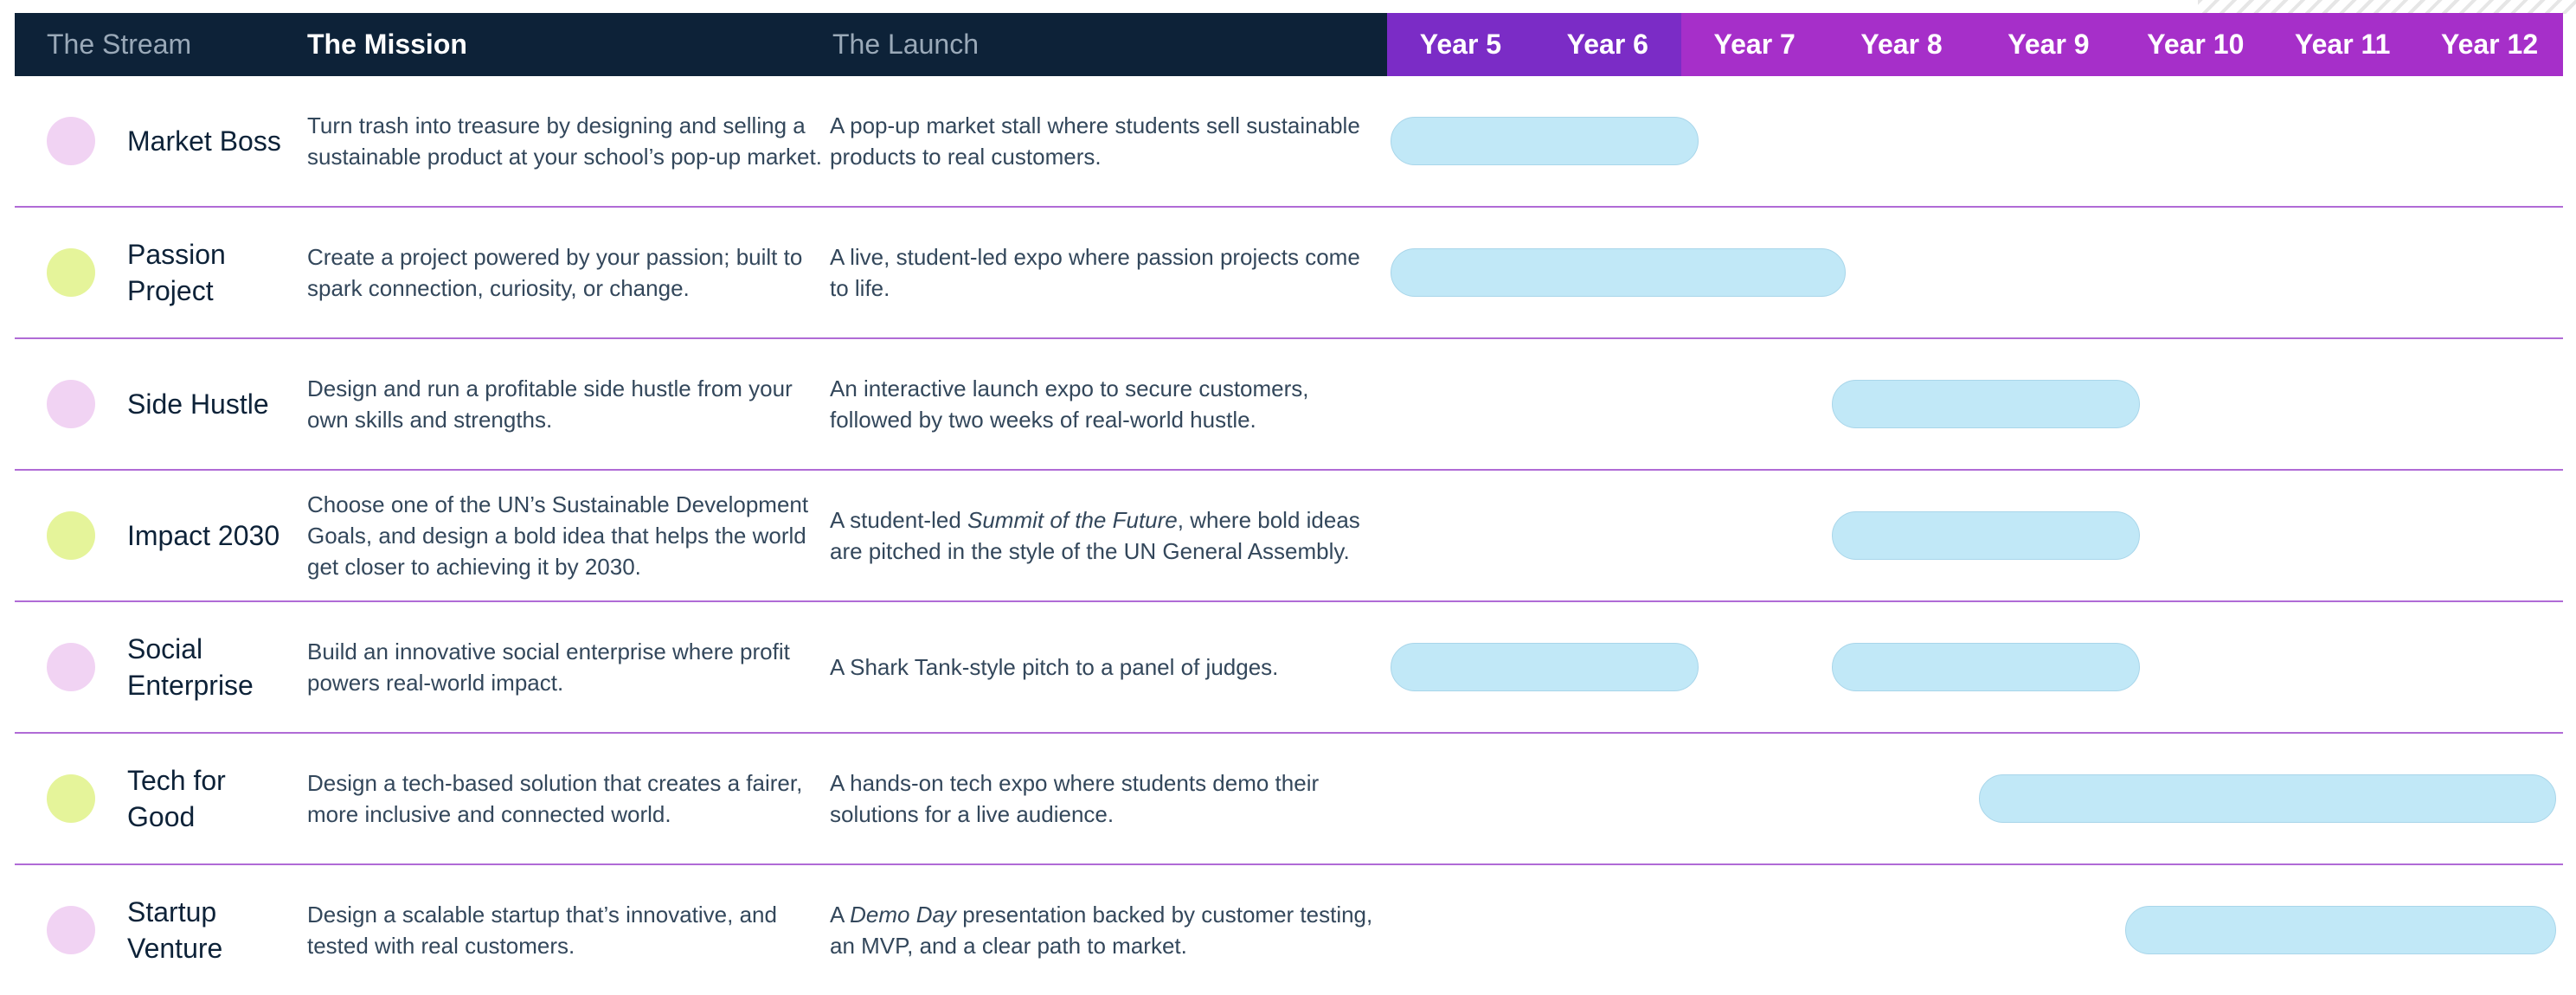 This screenshot has height=995, width=2576. What do you see at coordinates (387, 44) in the screenshot?
I see `header-mission: The Mission` at bounding box center [387, 44].